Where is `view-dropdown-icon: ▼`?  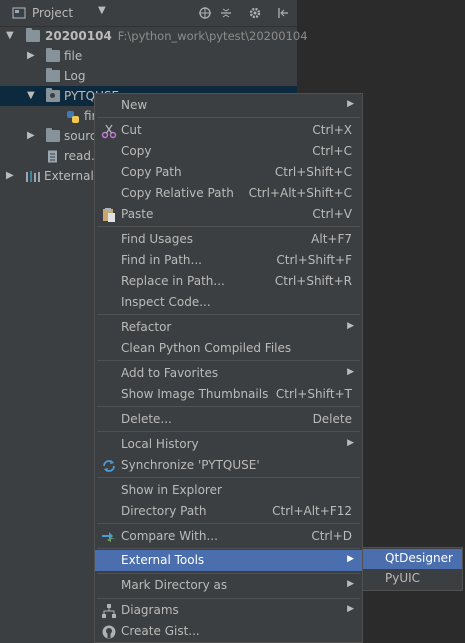 view-dropdown-icon: ▼ is located at coordinates (102, 10).